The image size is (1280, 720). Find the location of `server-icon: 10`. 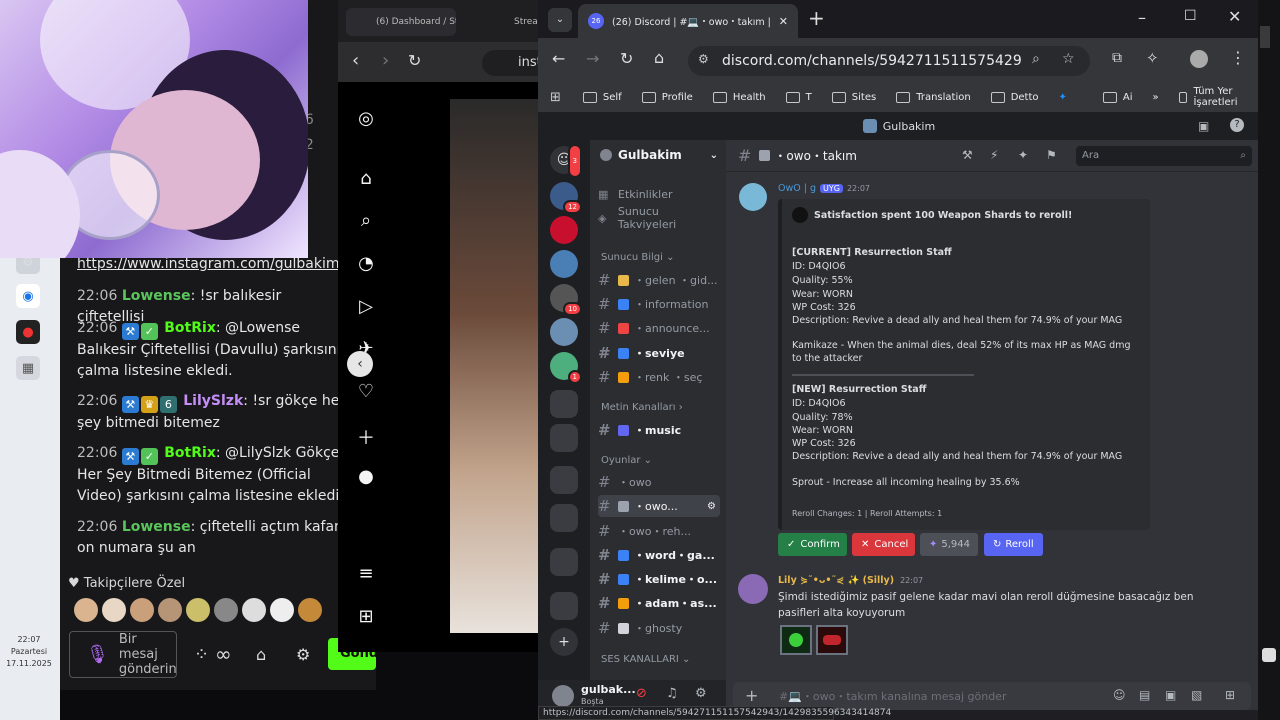

server-icon: 10 is located at coordinates (566, 300).